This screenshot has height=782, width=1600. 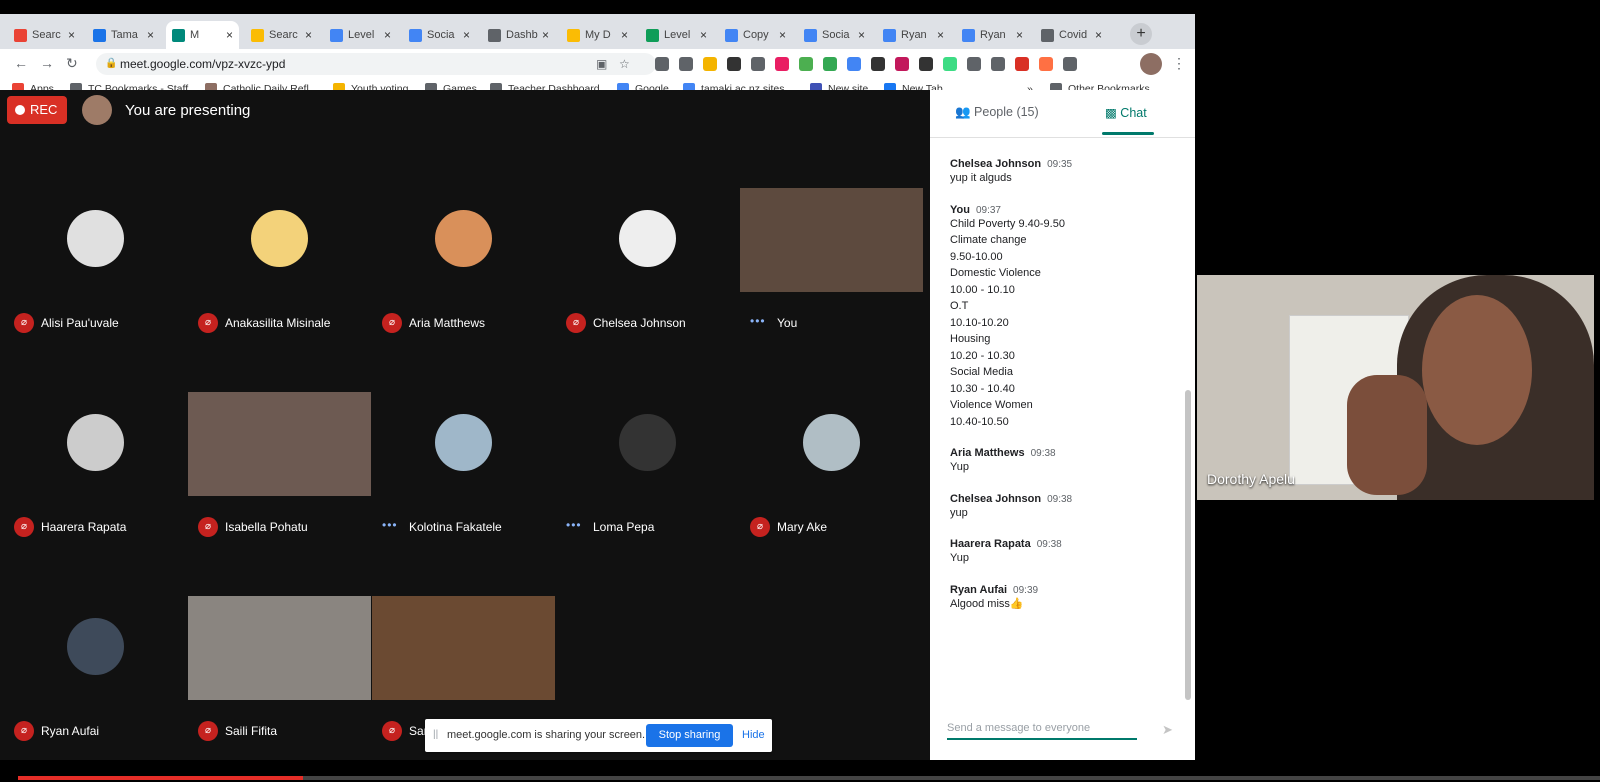 What do you see at coordinates (24, 731) in the screenshot?
I see `mic-off-icon: ⌀` at bounding box center [24, 731].